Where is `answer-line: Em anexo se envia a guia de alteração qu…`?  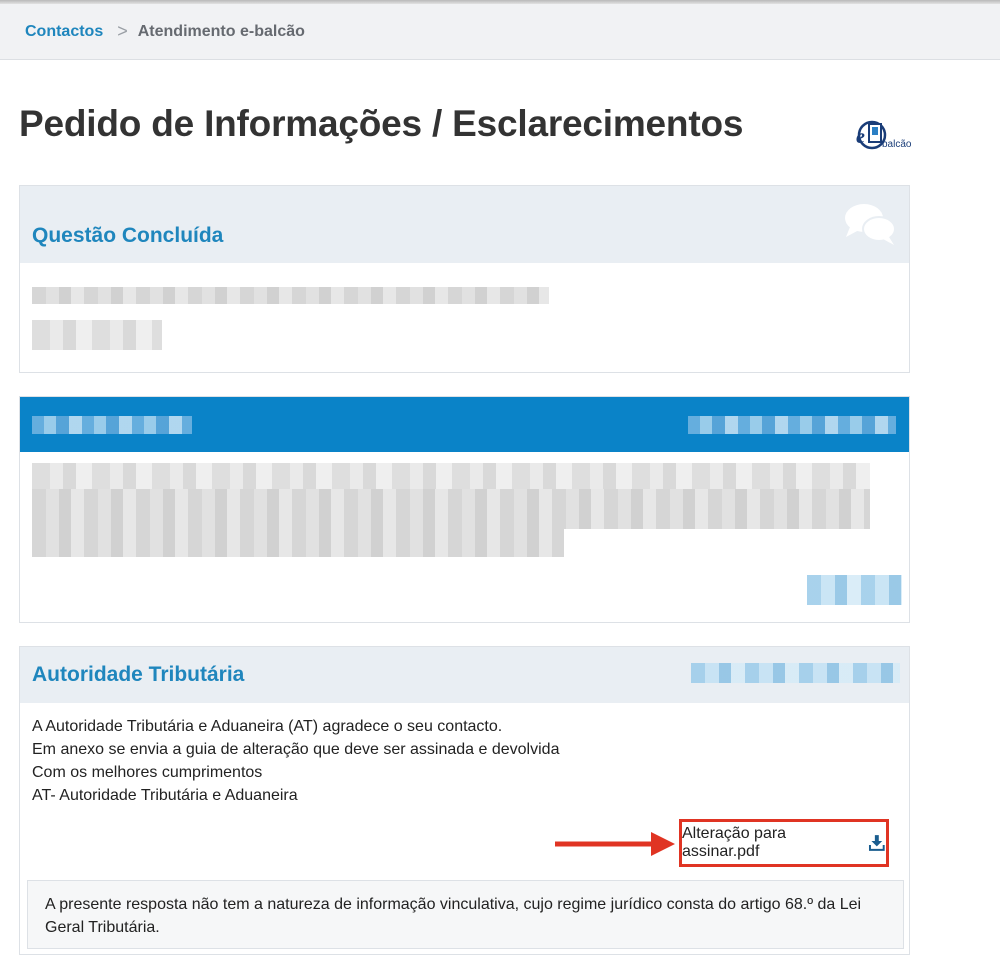
answer-line: Em anexo se envia a guia de alteração qu… is located at coordinates (296, 749).